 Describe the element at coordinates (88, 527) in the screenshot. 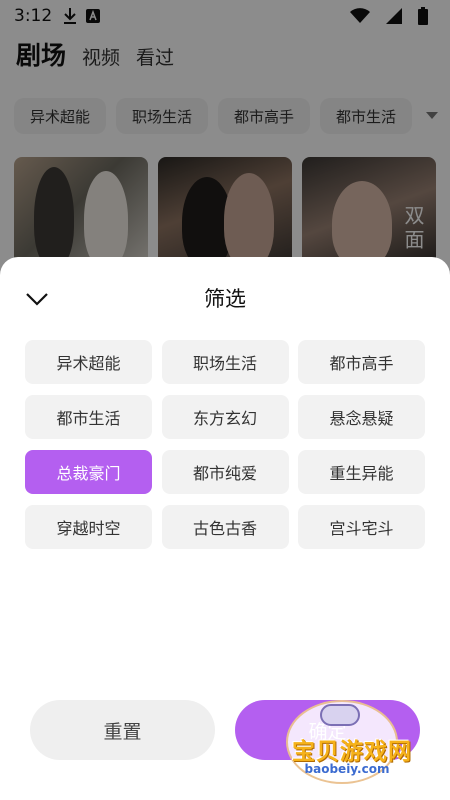

I see `filter-chip: 穿越时空` at that location.